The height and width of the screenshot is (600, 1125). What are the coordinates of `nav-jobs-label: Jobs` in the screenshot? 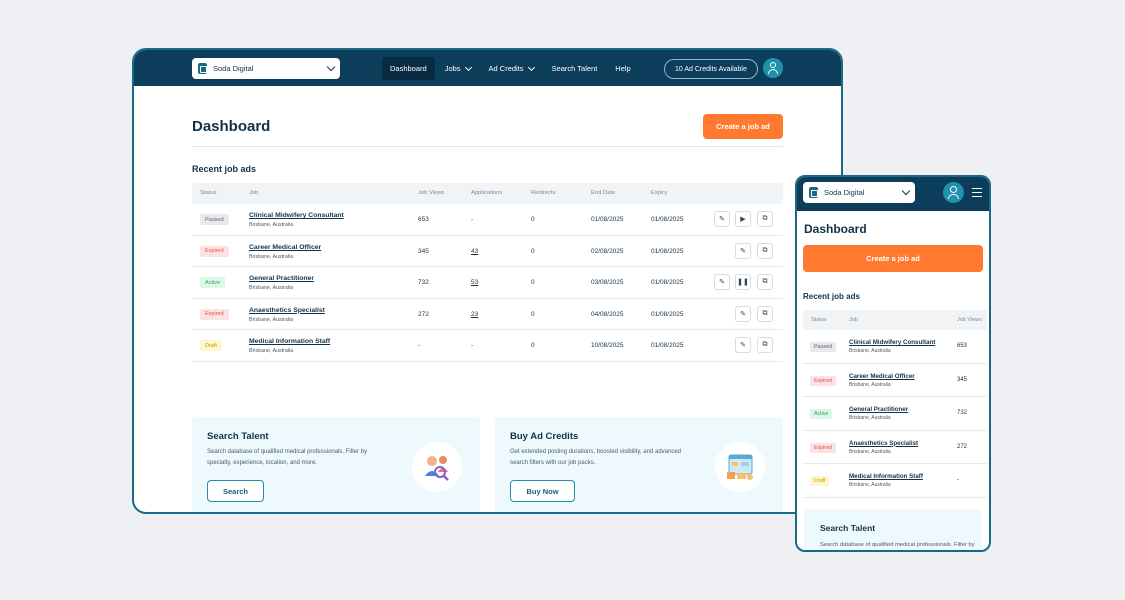 It's located at (452, 68).